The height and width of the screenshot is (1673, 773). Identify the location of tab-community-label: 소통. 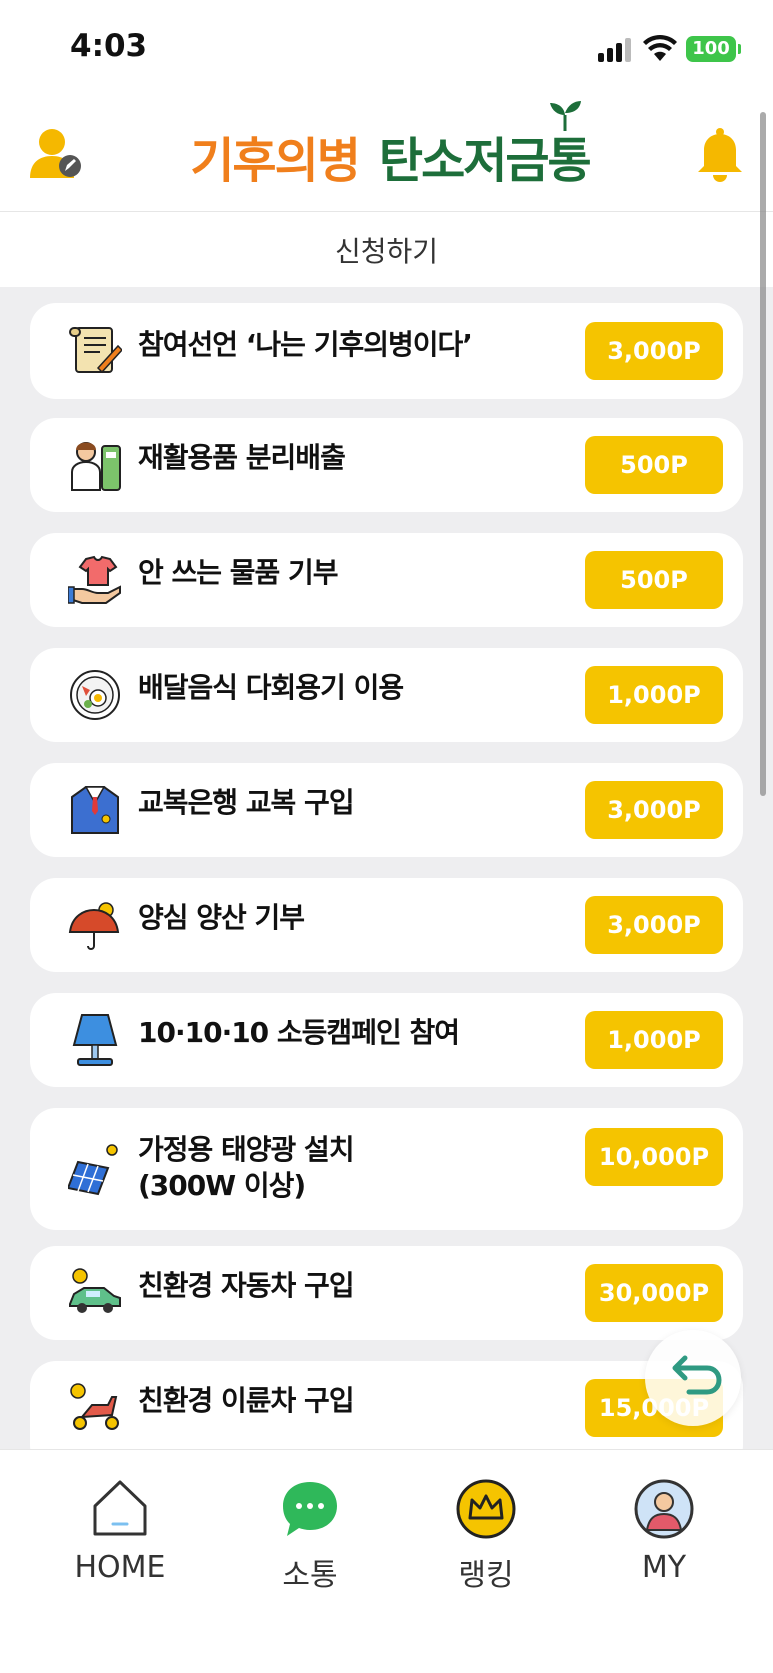
(310, 1575).